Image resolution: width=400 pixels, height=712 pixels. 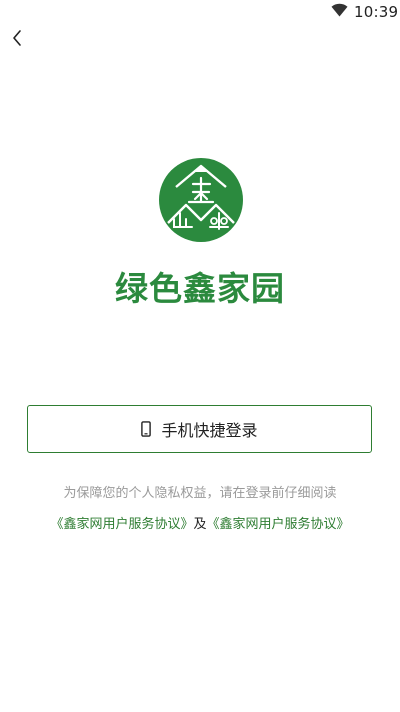 I want to click on phone-quick-login-button: 手机快捷登录, so click(x=199, y=429).